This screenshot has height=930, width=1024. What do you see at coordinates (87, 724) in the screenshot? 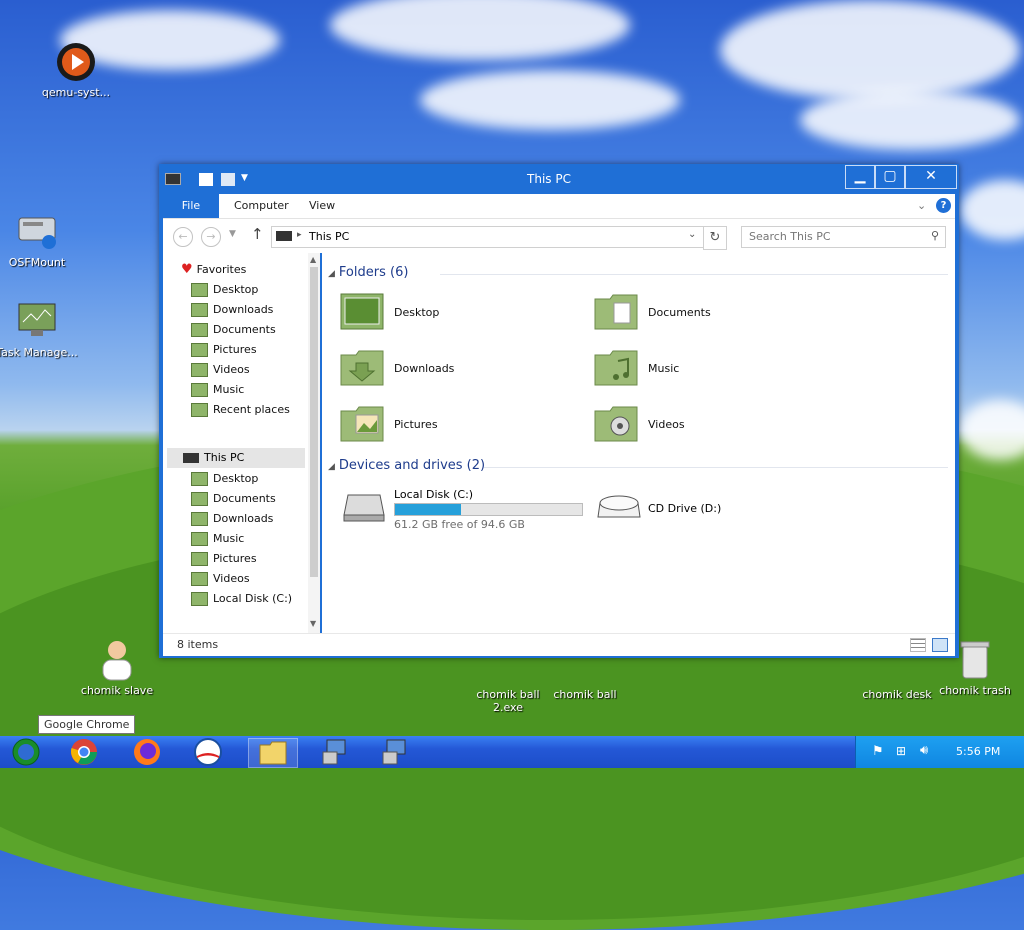
I see `tooltip: Google Chrome` at bounding box center [87, 724].